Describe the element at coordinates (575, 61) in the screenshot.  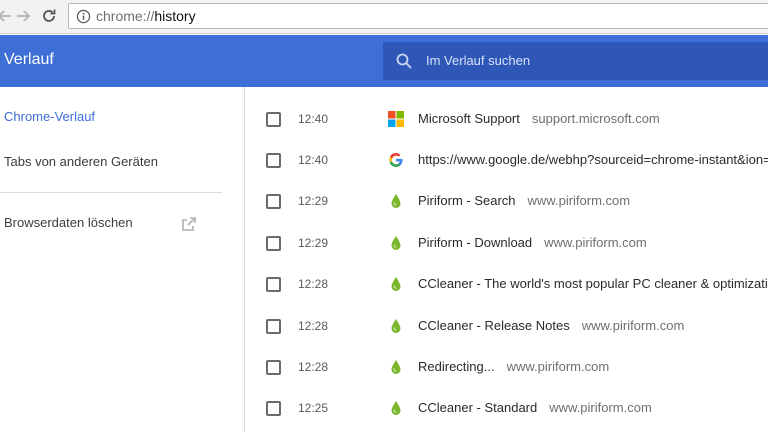
I see `search-input: Im Verlauf suchen` at that location.